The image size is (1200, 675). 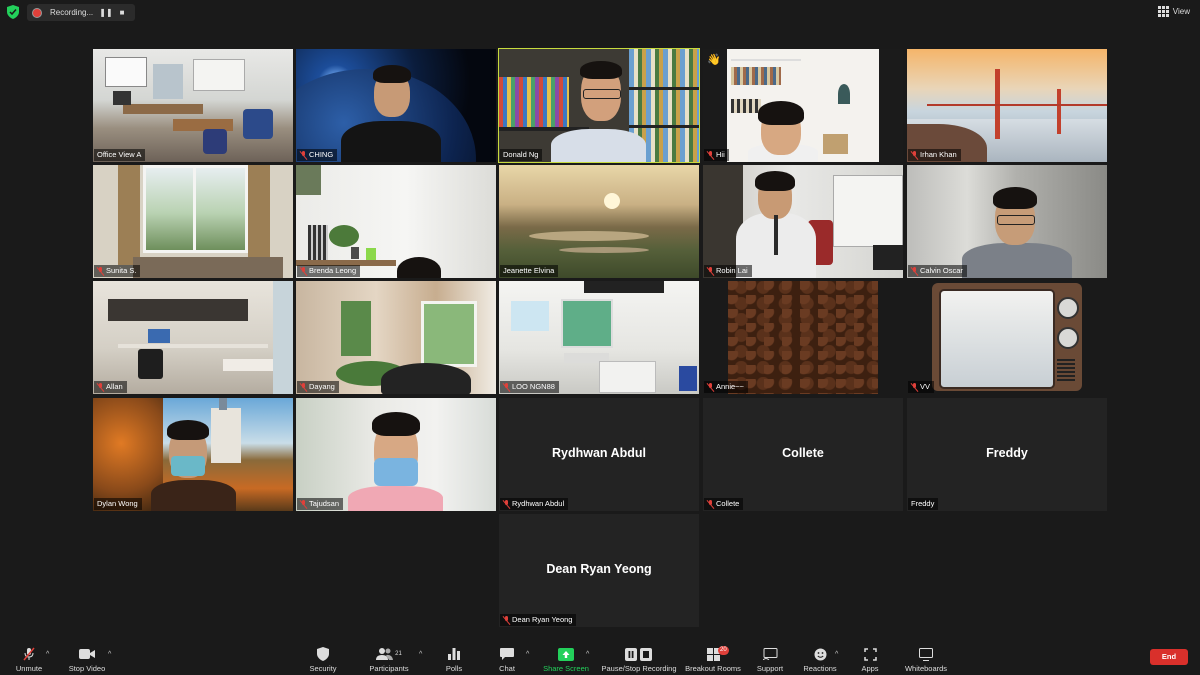 I want to click on participant-name-tag: Dylan Wong, so click(x=118, y=504).